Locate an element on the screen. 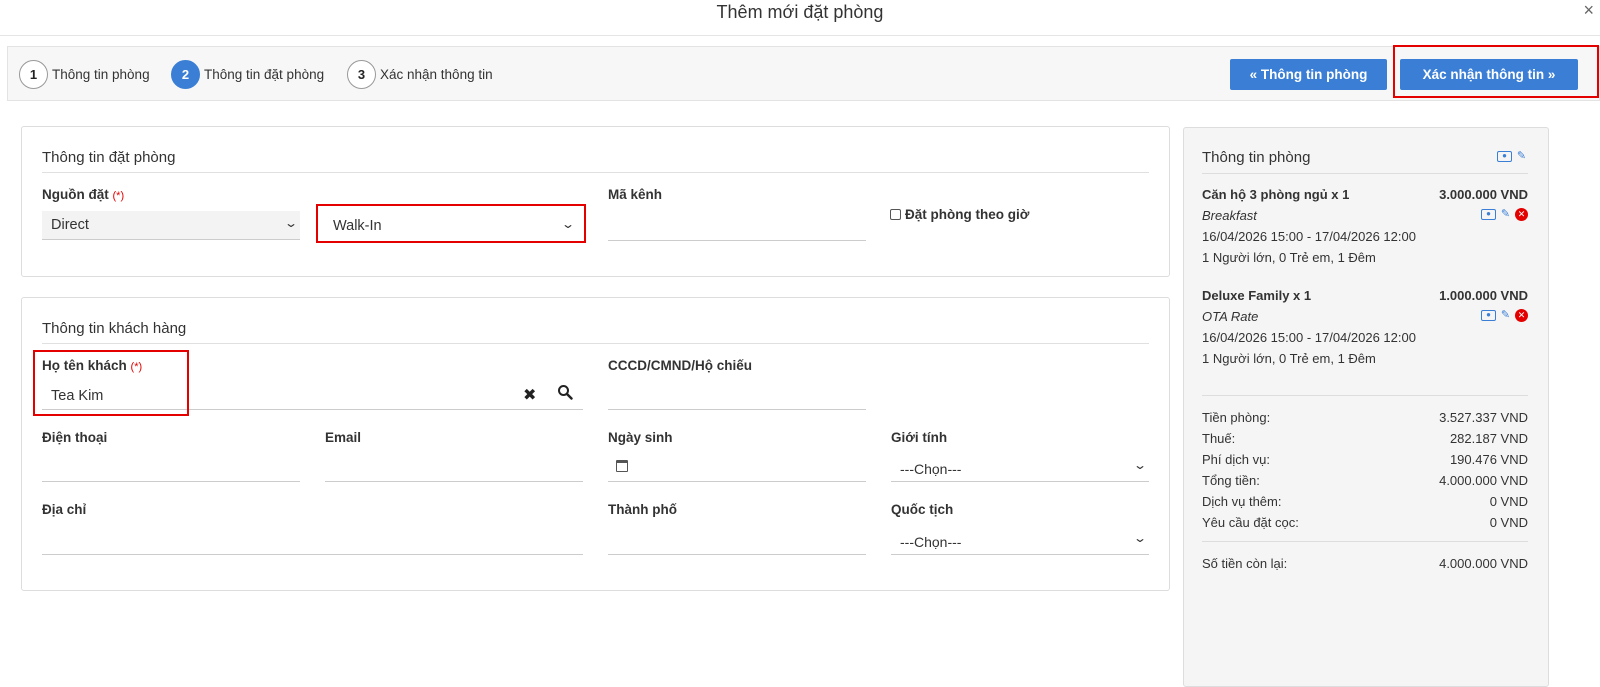 Image resolution: width=1600 pixels, height=687 pixels. dob-label: Ngày sinh is located at coordinates (640, 437).